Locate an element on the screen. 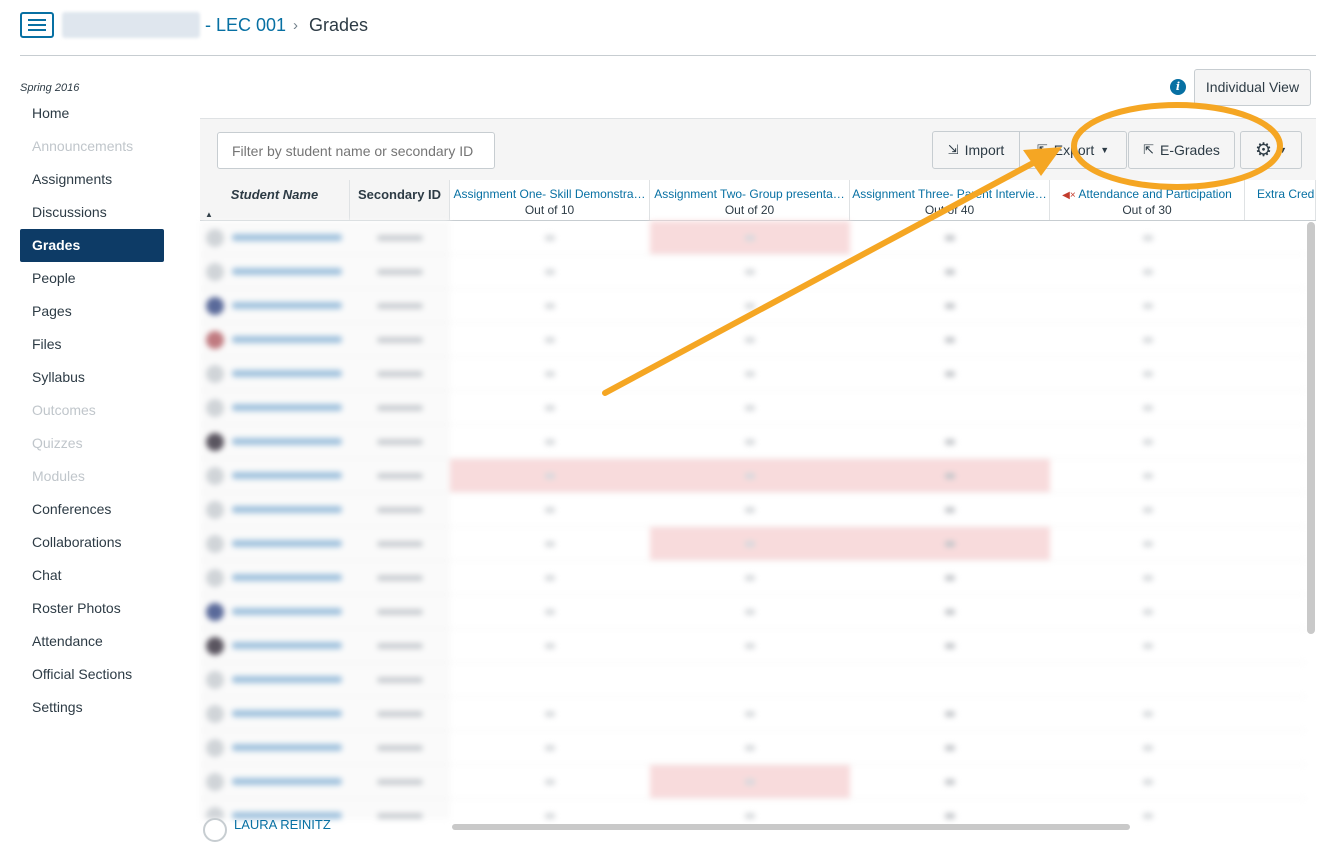 The image size is (1330, 842). e-grades-button: ⇱ E-Grades is located at coordinates (1181, 150).